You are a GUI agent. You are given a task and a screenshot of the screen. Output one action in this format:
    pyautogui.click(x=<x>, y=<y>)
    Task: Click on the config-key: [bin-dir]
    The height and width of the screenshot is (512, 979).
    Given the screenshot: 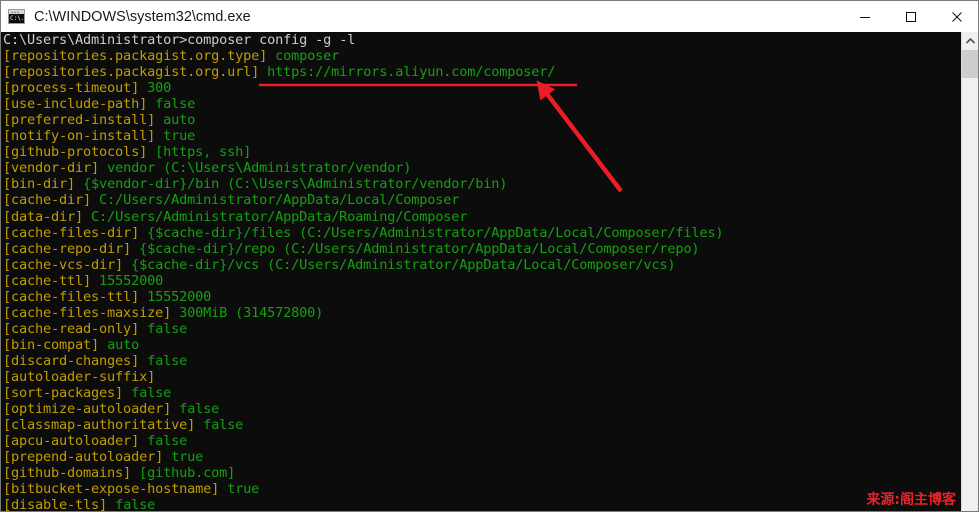 What is the action you would take?
    pyautogui.click(x=39, y=184)
    